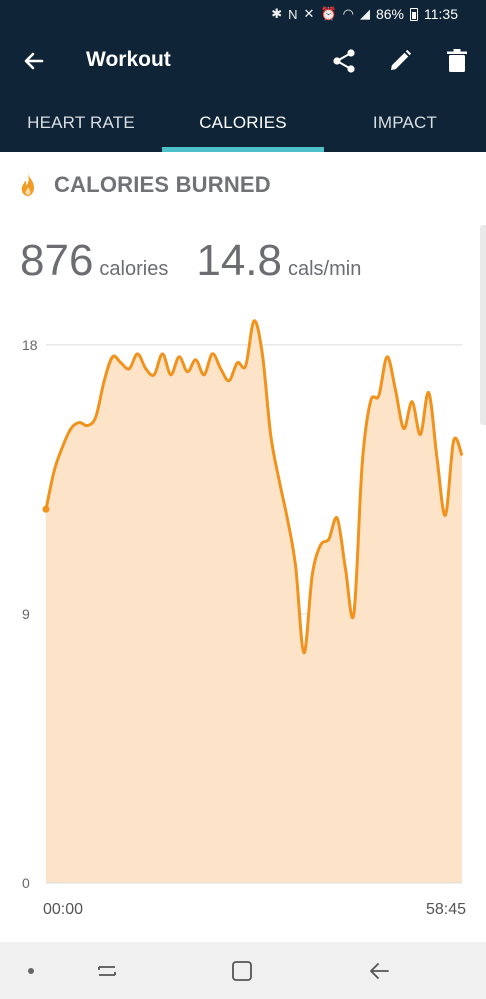 This screenshot has width=486, height=999. Describe the element at coordinates (379, 971) in the screenshot. I see `back-icon` at that location.